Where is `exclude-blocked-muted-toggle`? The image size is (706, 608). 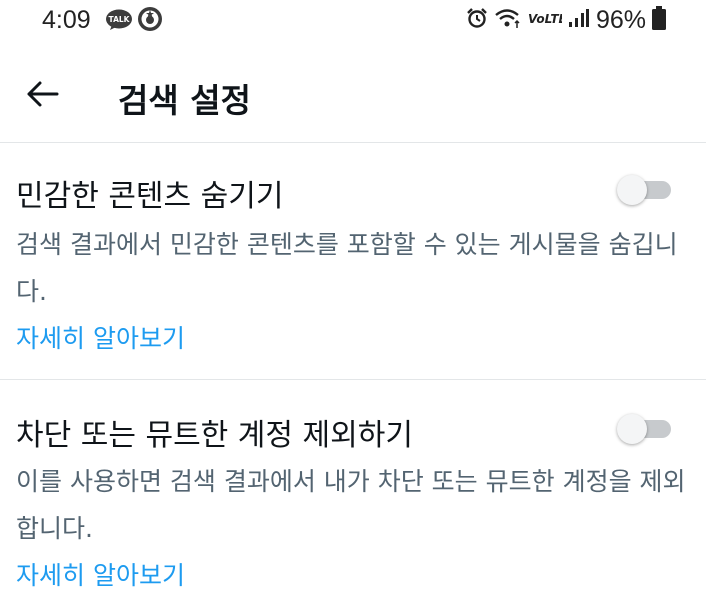 exclude-blocked-muted-toggle is located at coordinates (645, 429).